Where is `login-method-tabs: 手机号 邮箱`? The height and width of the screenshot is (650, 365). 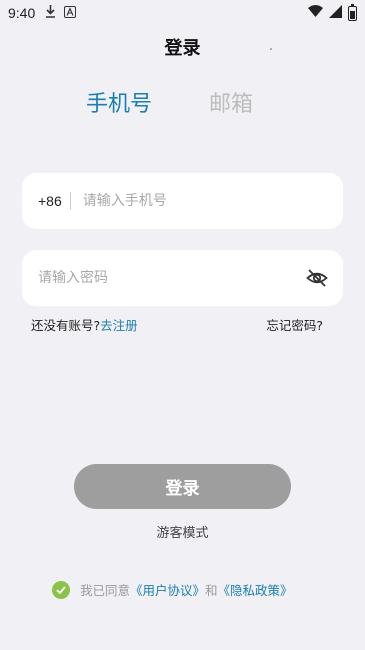
login-method-tabs: 手机号 邮箱 is located at coordinates (182, 102).